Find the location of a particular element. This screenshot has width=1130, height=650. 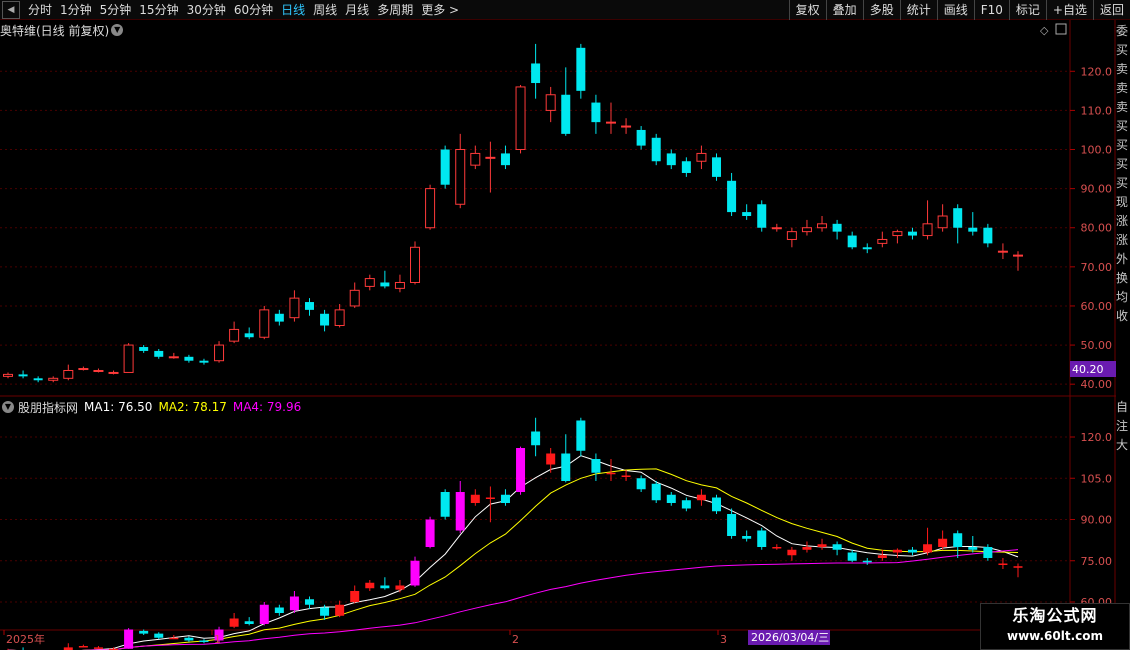

side-label: 买 is located at coordinates (1122, 183).